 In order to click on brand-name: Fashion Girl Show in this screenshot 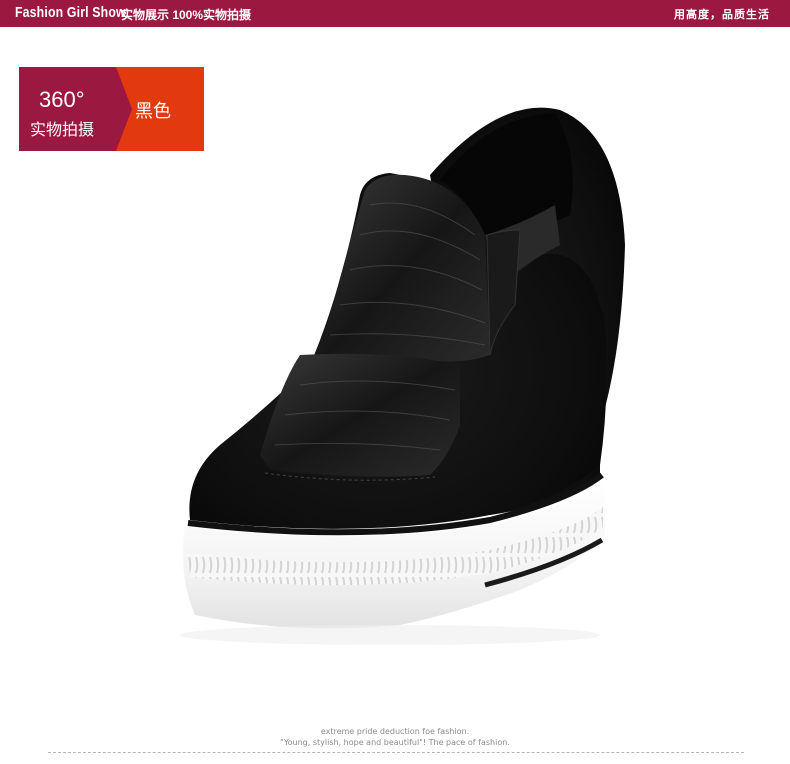, I will do `click(70, 12)`.